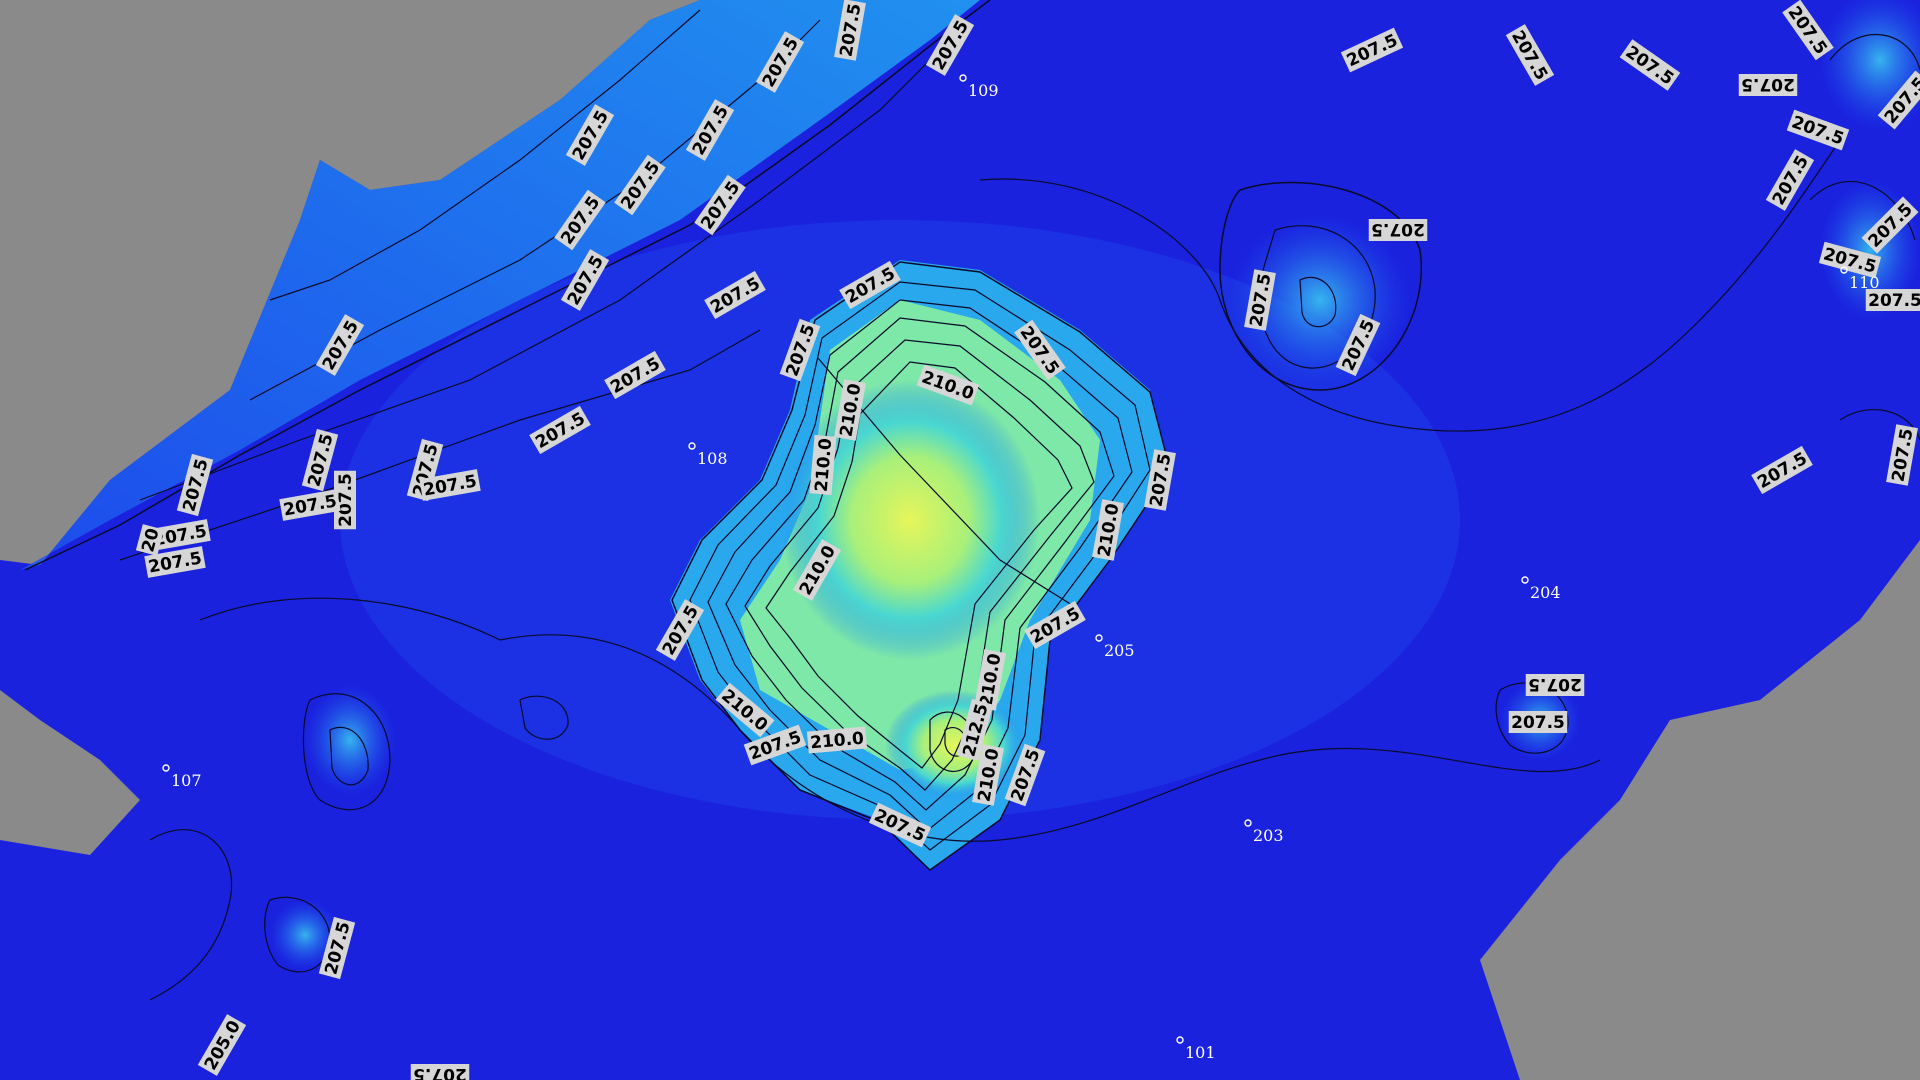 The image size is (1920, 1080). Describe the element at coordinates (186, 780) in the screenshot. I see `station-label: 107` at that location.